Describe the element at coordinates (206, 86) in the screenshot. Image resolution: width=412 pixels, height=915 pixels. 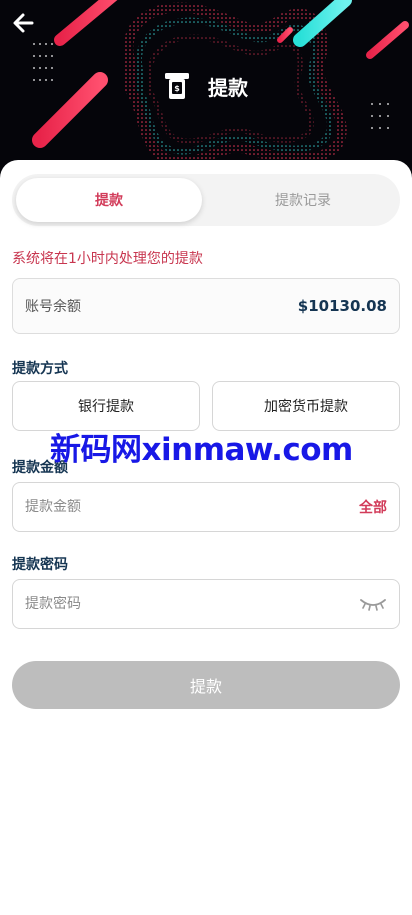
I see `page-title-wrap: $ 提款` at that location.